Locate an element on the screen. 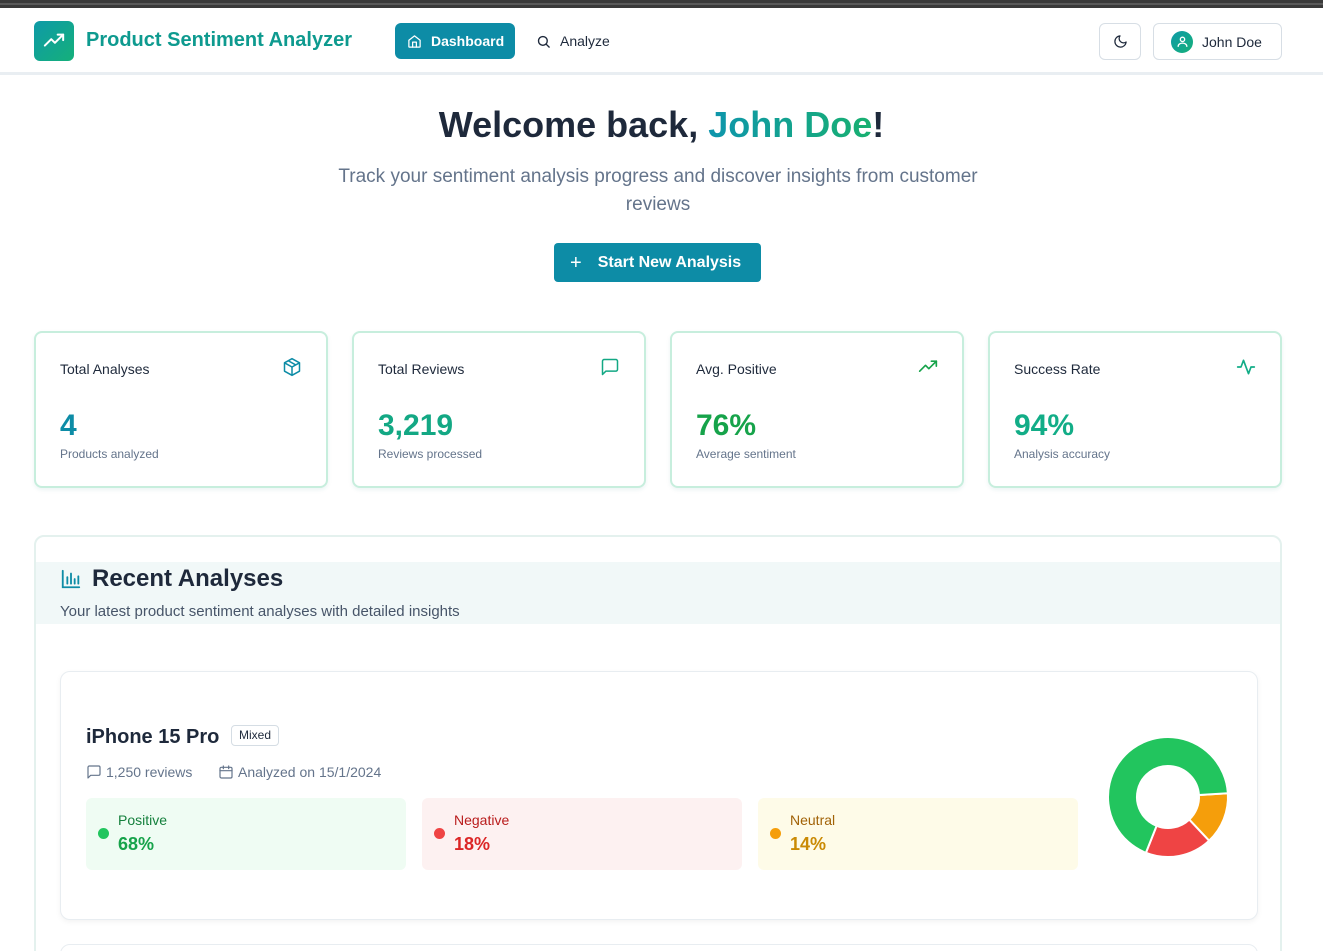 This screenshot has height=951, width=1323. user-menu-button: John Doe is located at coordinates (1217, 41).